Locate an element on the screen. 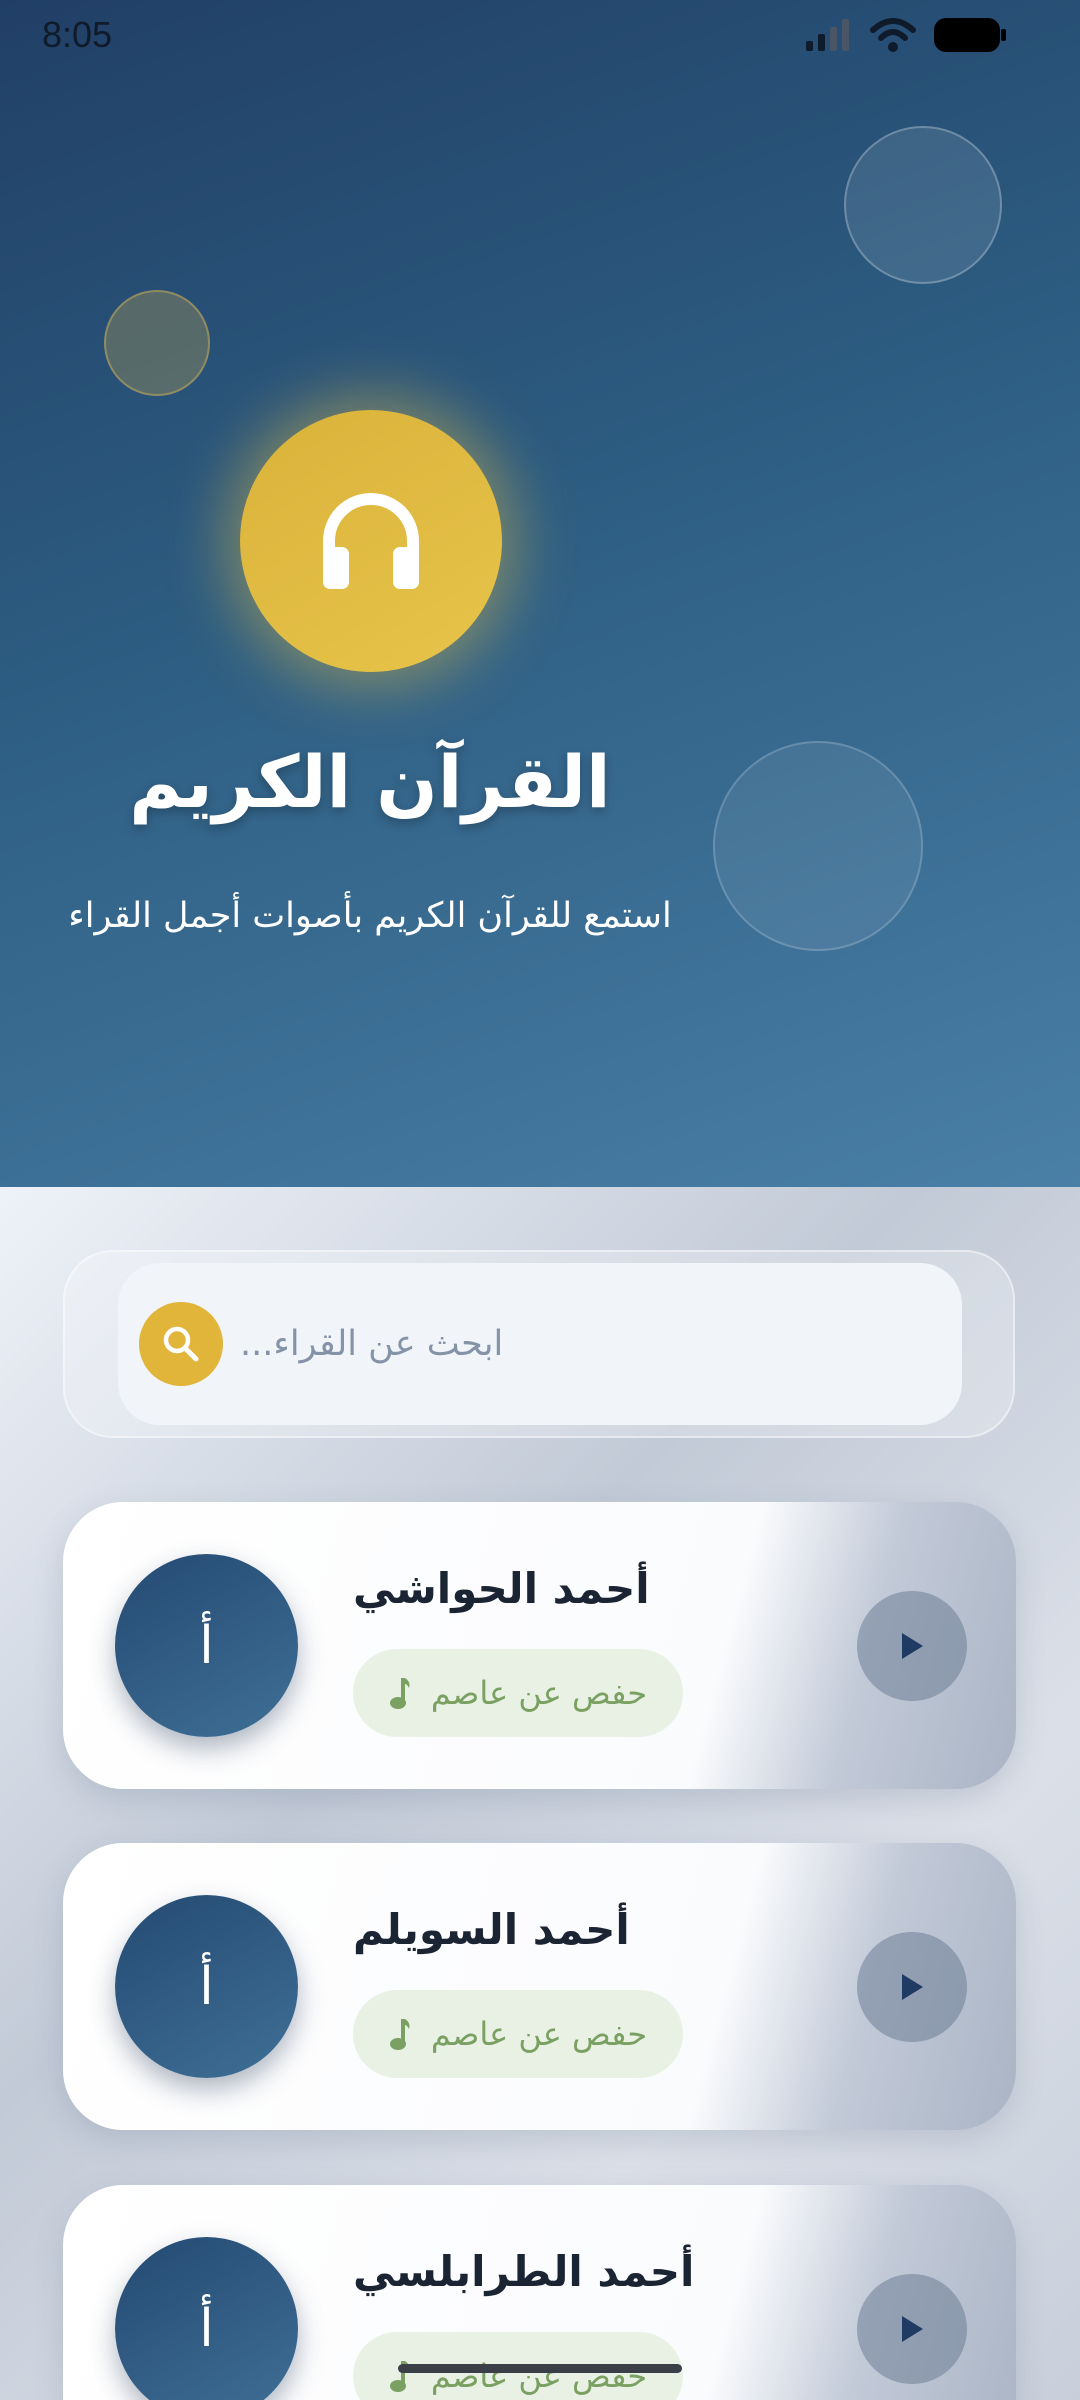 The height and width of the screenshot is (2400, 1080). reciter-name: أحمد الحواشي is located at coordinates (501, 1588).